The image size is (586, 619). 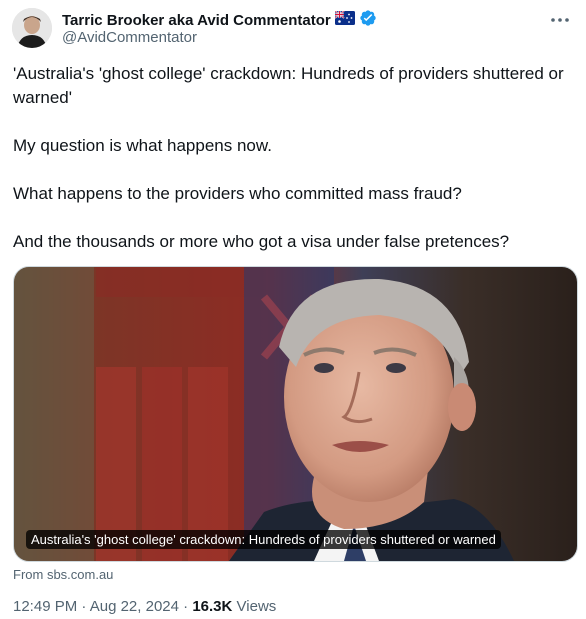 I want to click on author-handle: @AvidCommentator, so click(x=129, y=37).